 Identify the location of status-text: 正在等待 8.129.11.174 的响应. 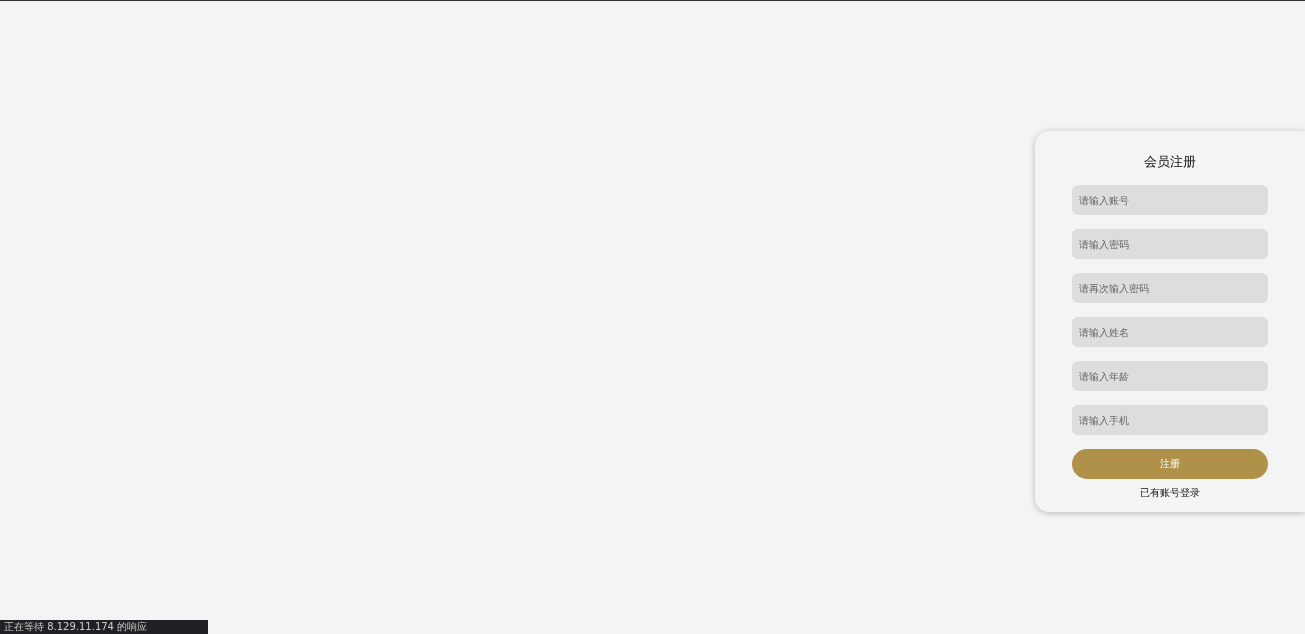
(104, 627).